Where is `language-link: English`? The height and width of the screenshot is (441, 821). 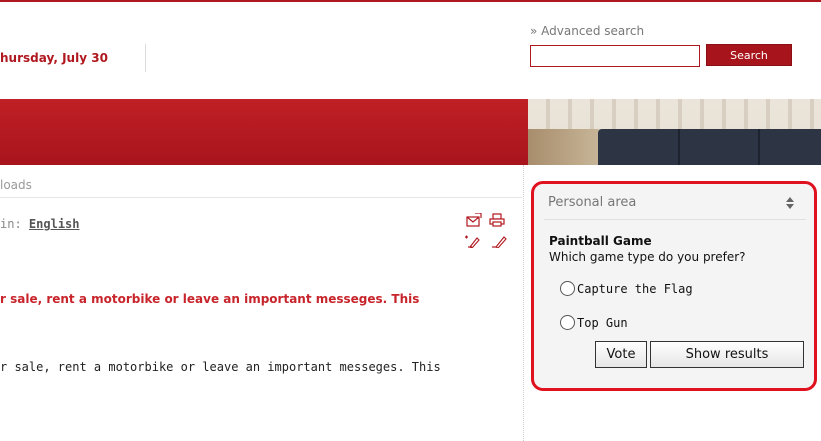 language-link: English is located at coordinates (54, 224).